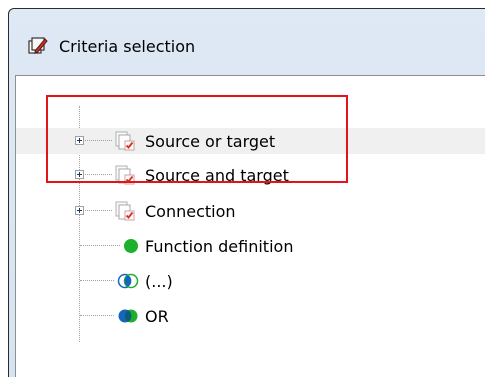 This screenshot has height=377, width=485. What do you see at coordinates (128, 316) in the screenshot?
I see `blue-green-circles-icon` at bounding box center [128, 316].